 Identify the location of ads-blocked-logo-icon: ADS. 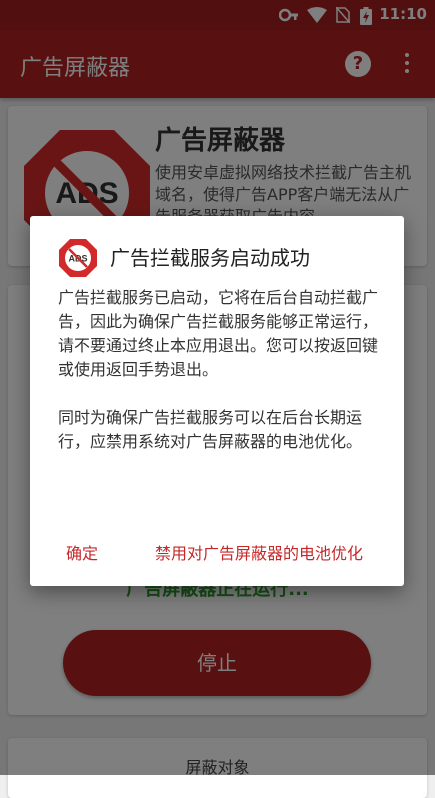
(78, 258).